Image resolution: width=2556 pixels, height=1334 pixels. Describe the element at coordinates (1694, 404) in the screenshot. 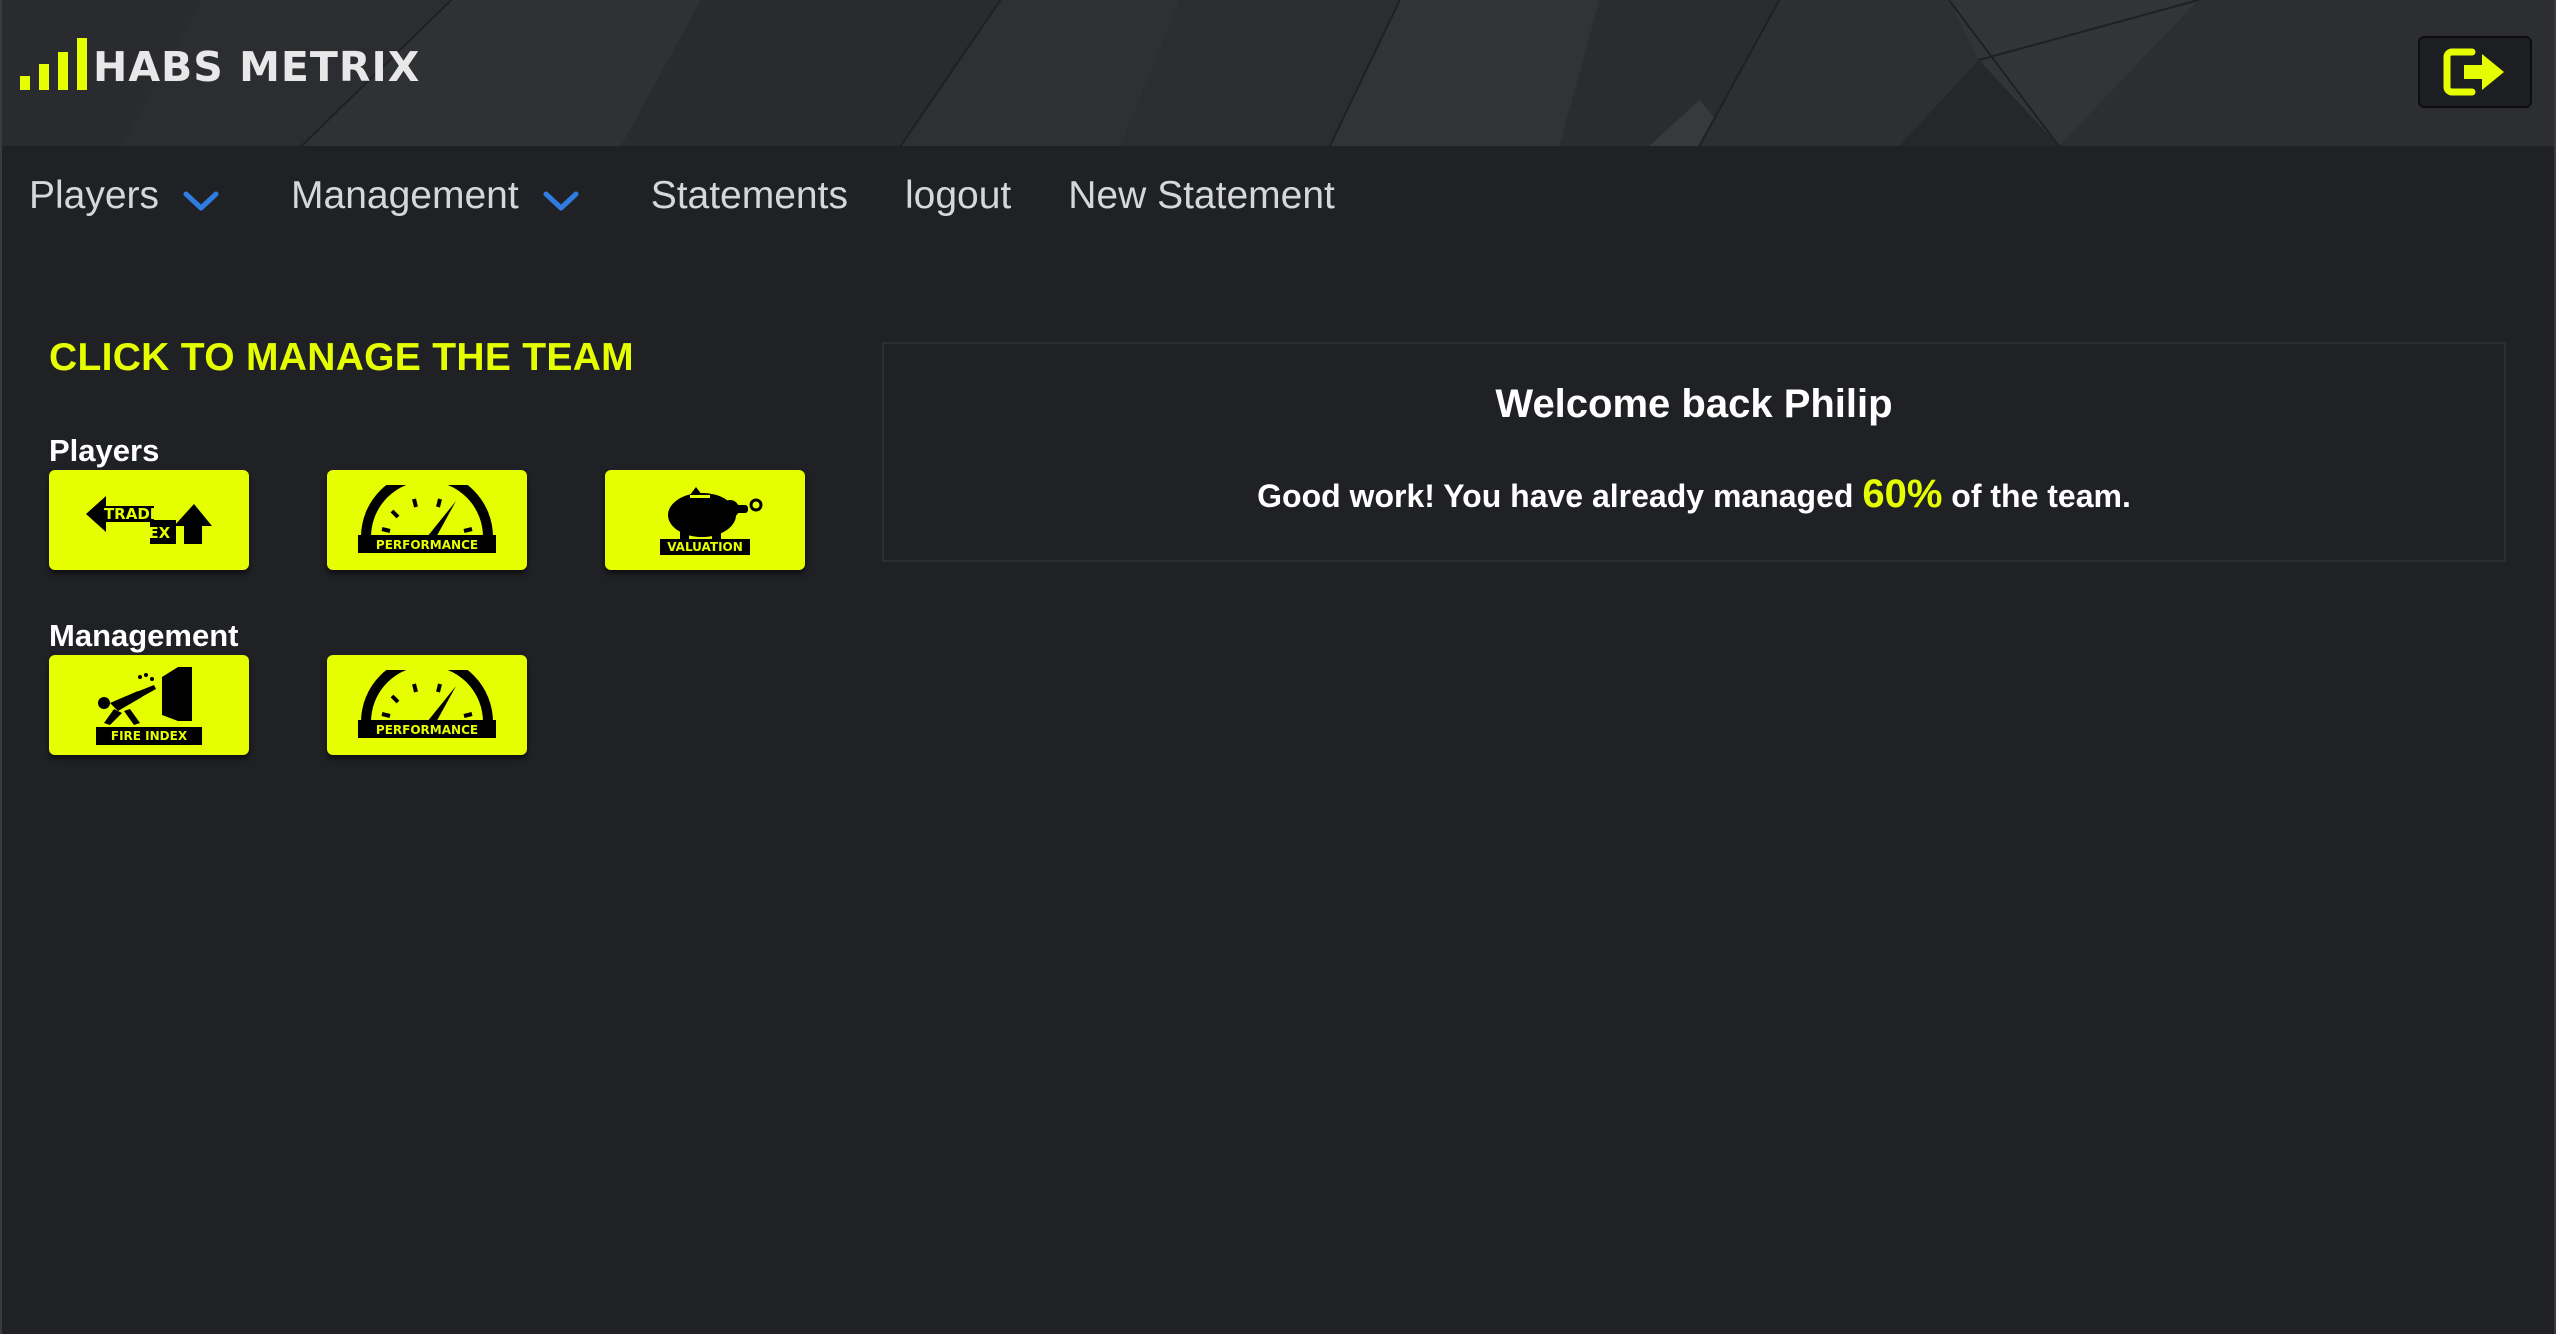

I see `welcome-title: Welcome back Philip` at that location.